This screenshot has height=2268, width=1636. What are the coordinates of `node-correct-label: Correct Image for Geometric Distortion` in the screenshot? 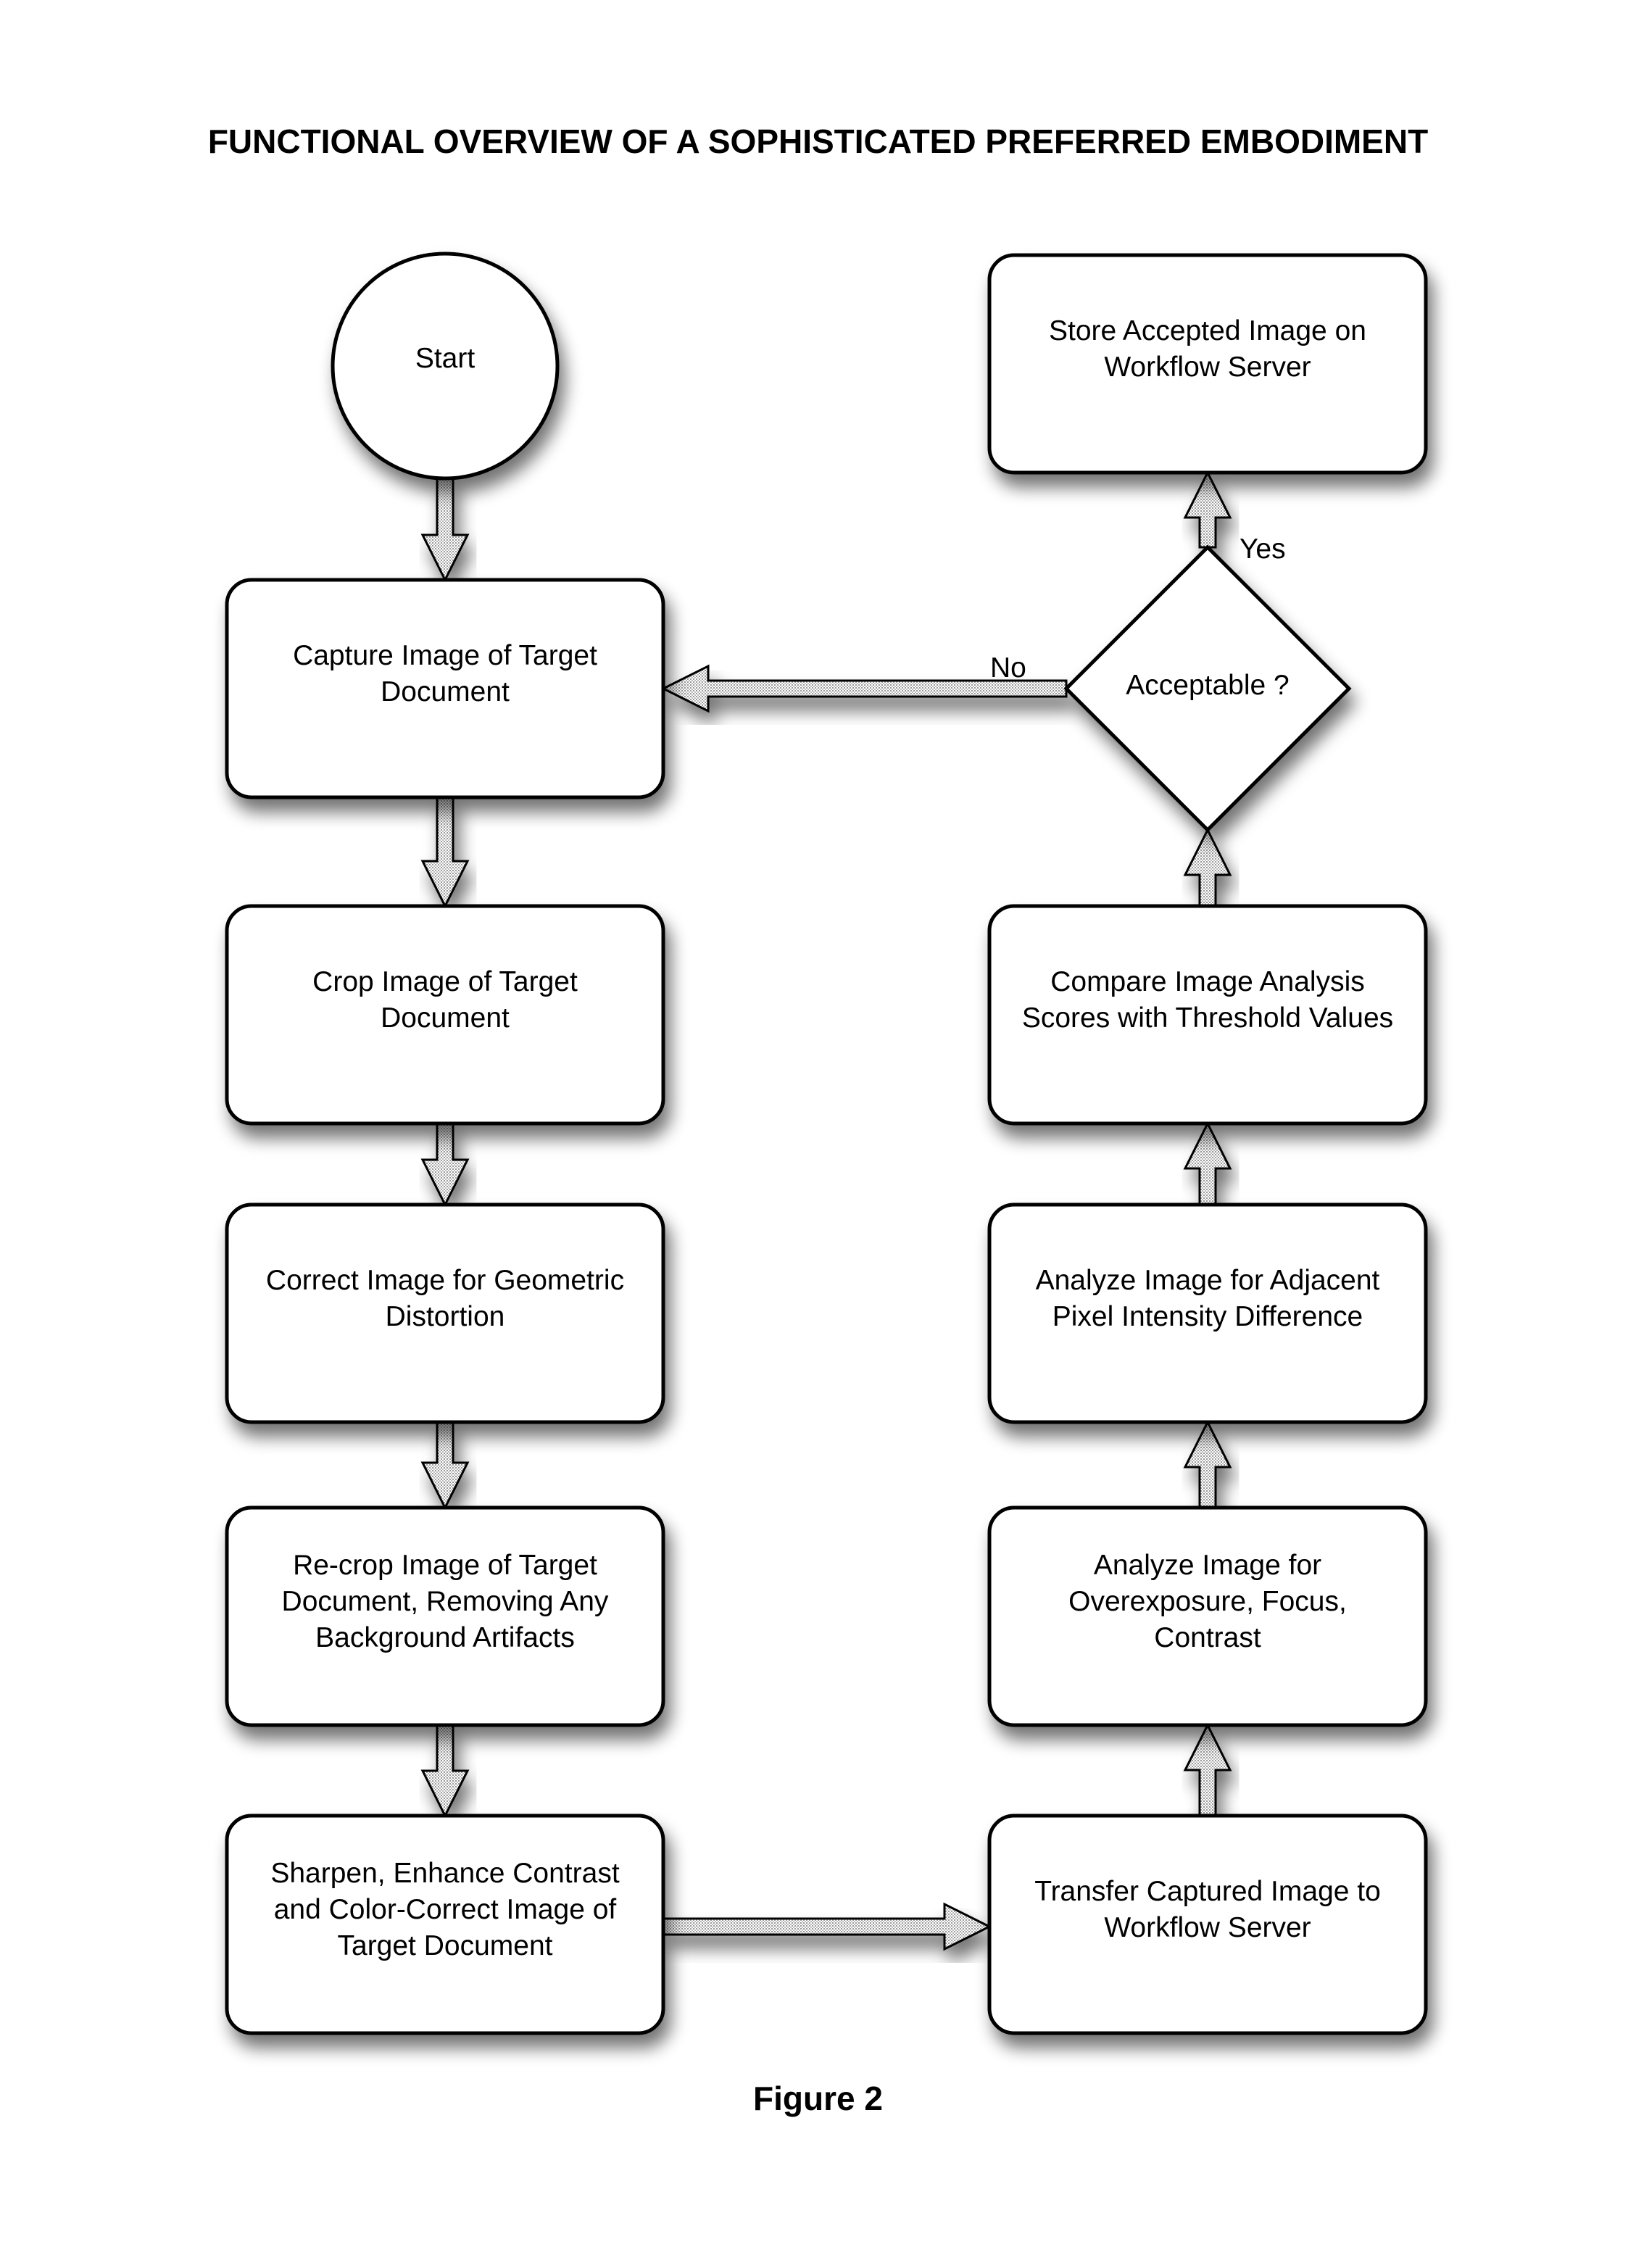 It's located at (445, 1298).